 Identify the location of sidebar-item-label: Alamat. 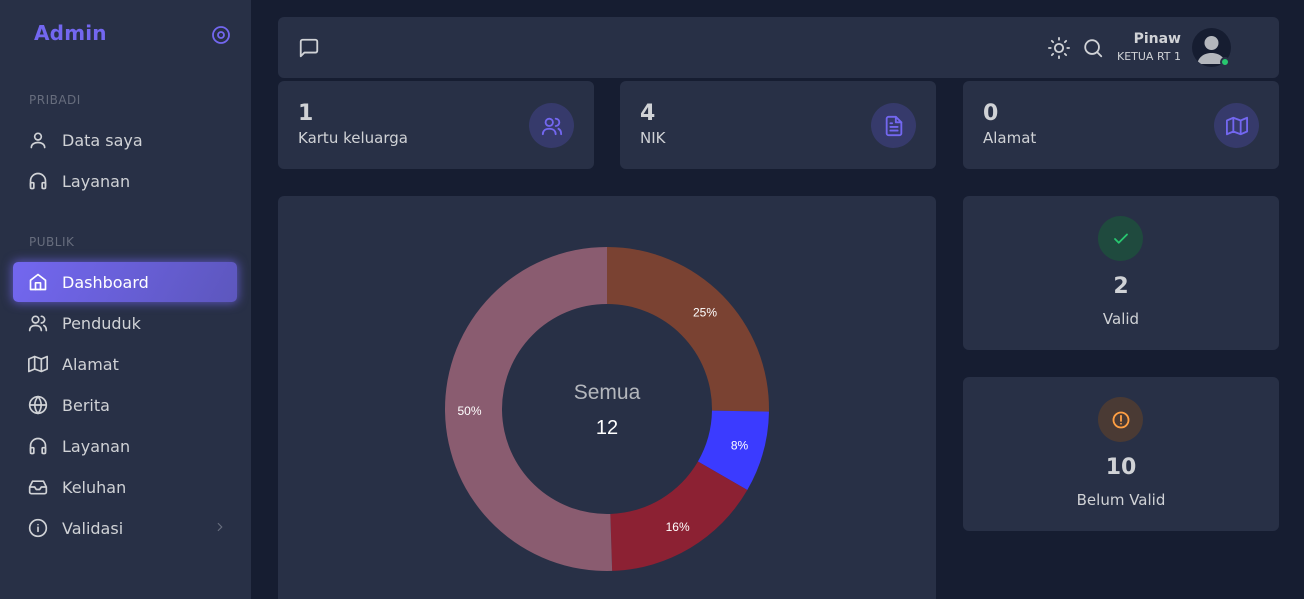
(90, 364).